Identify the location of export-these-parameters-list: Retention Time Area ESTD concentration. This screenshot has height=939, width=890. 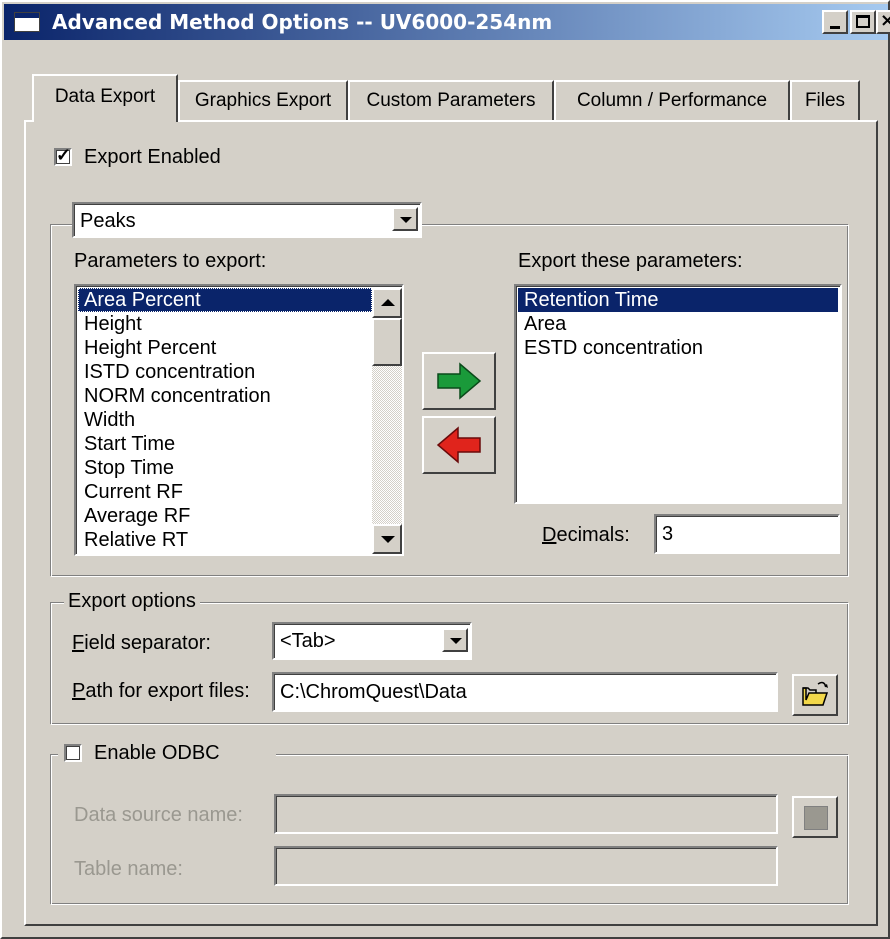
(678, 394).